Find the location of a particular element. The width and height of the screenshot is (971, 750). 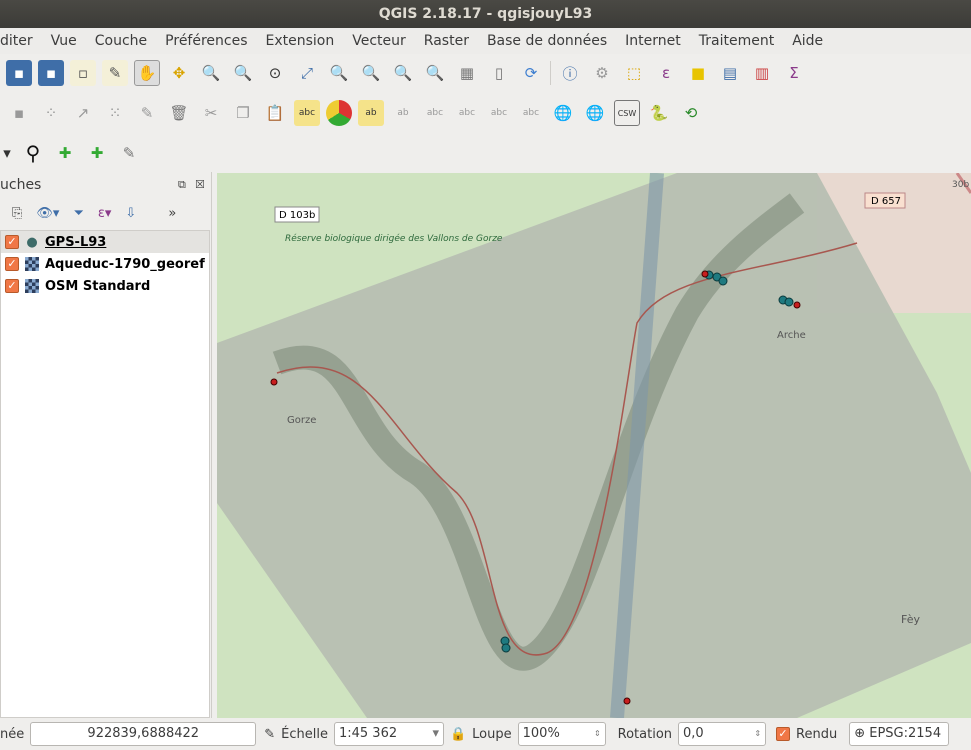

expression-filter-icon: ε▾ is located at coordinates (105, 213).